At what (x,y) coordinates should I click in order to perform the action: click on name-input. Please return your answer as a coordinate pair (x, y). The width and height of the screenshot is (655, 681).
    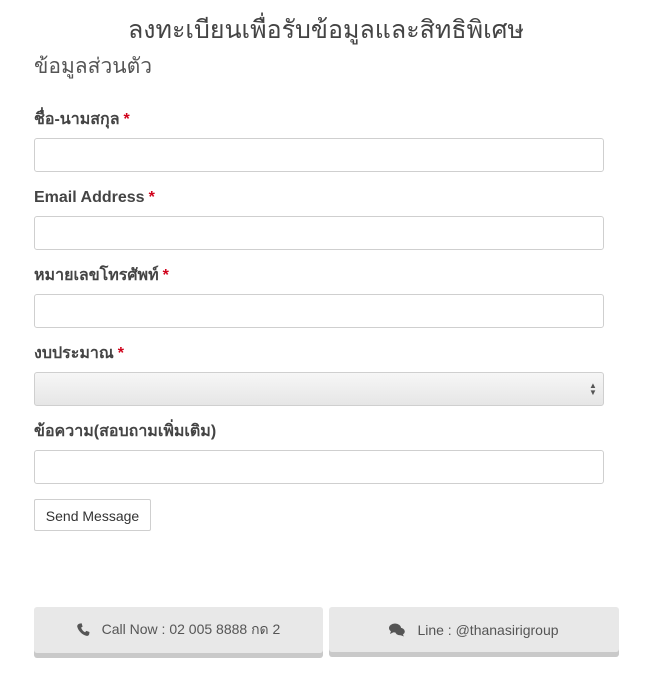
    Looking at the image, I should click on (319, 155).